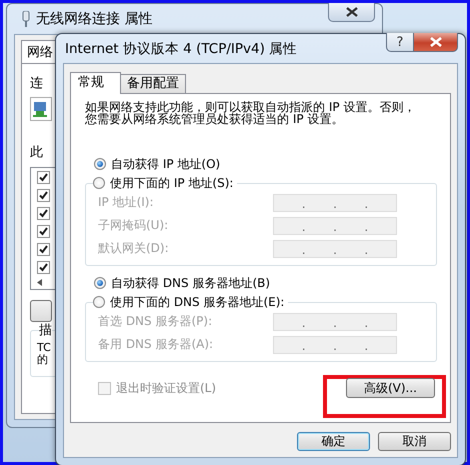 Image resolution: width=470 pixels, height=465 pixels. What do you see at coordinates (44, 348) in the screenshot?
I see `description-text: TC` at bounding box center [44, 348].